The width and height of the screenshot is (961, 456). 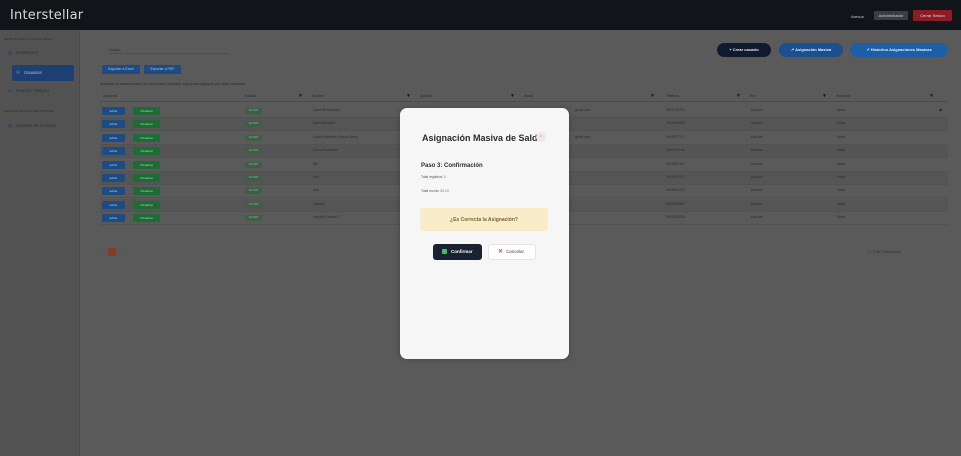 I want to click on scroll-up-icon: ▲, so click(x=940, y=110).